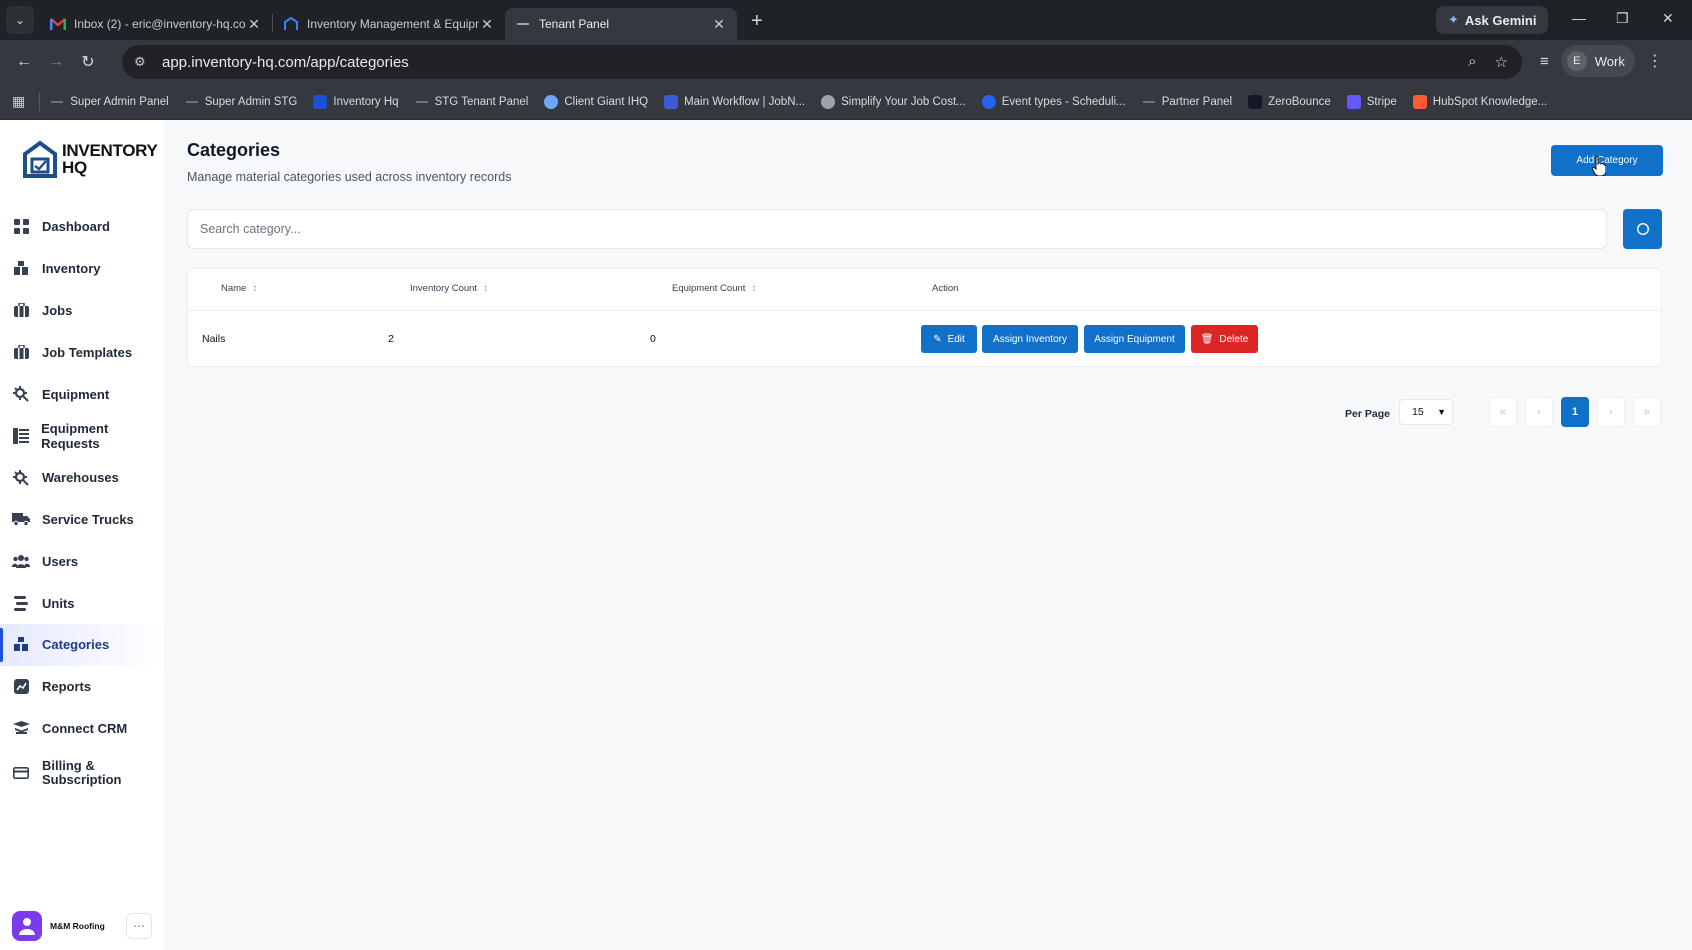 The width and height of the screenshot is (1692, 950). I want to click on site-info-icon: ⚙, so click(144, 62).